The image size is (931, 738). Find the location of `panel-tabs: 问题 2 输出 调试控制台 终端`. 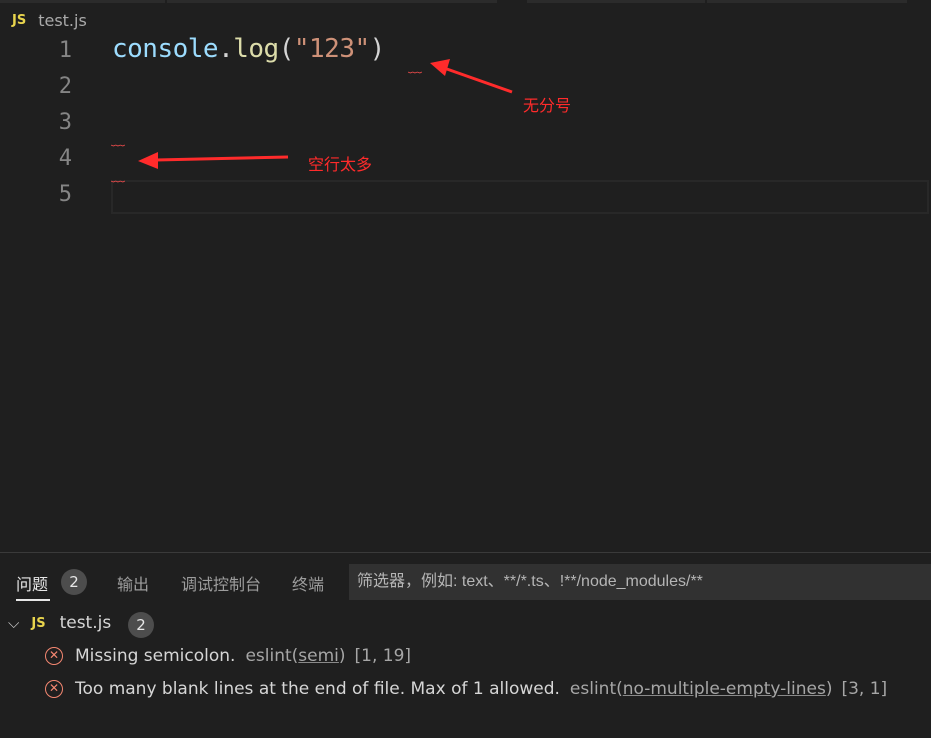

panel-tabs: 问题 2 输出 调试控制台 终端 is located at coordinates (465, 577).